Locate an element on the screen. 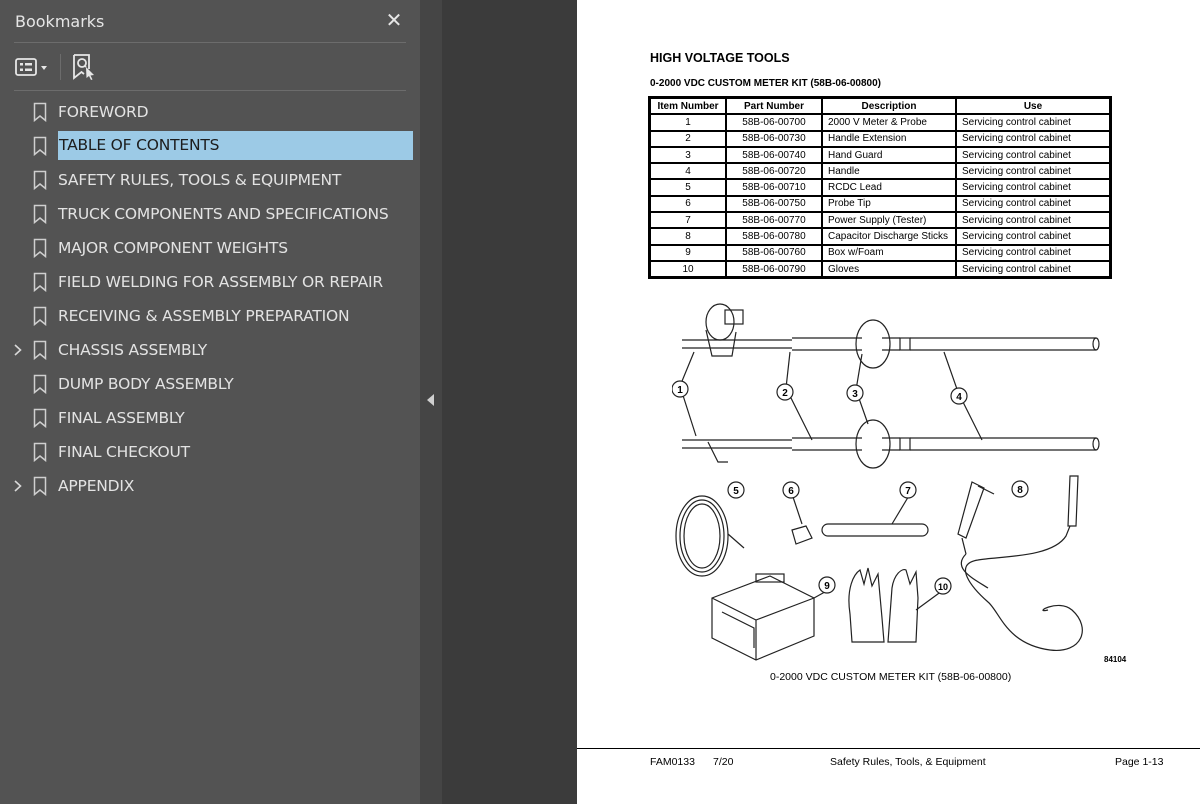 The image size is (1200, 804). svg-text: 4 is located at coordinates (959, 397).